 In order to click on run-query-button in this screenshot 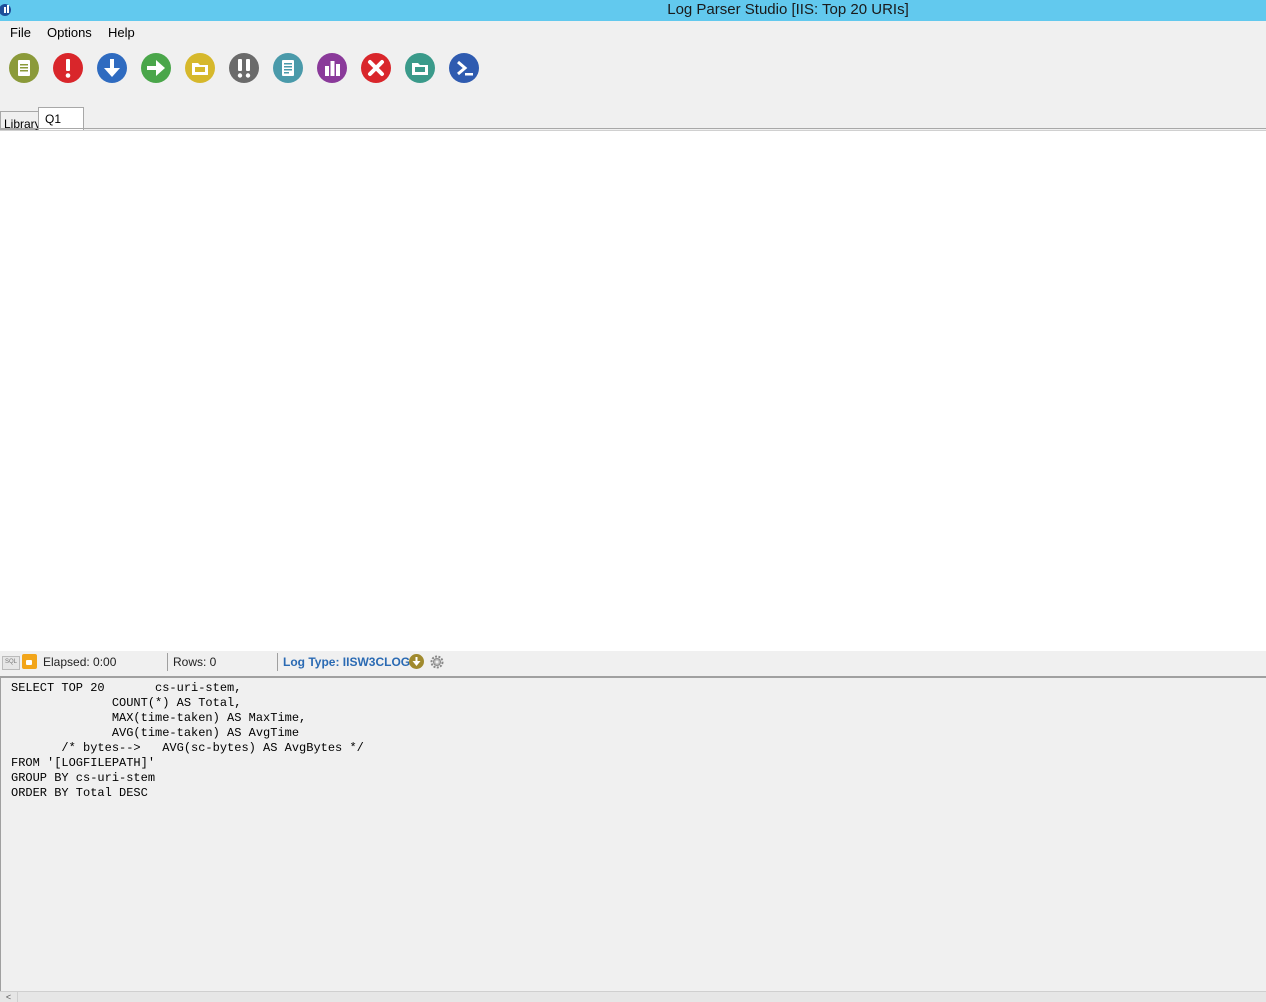, I will do `click(68, 68)`.